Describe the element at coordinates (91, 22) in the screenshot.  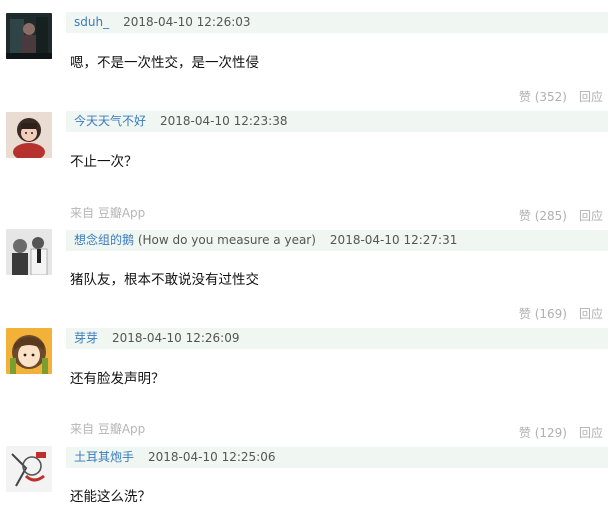
I see `author-link: sduh_` at that location.